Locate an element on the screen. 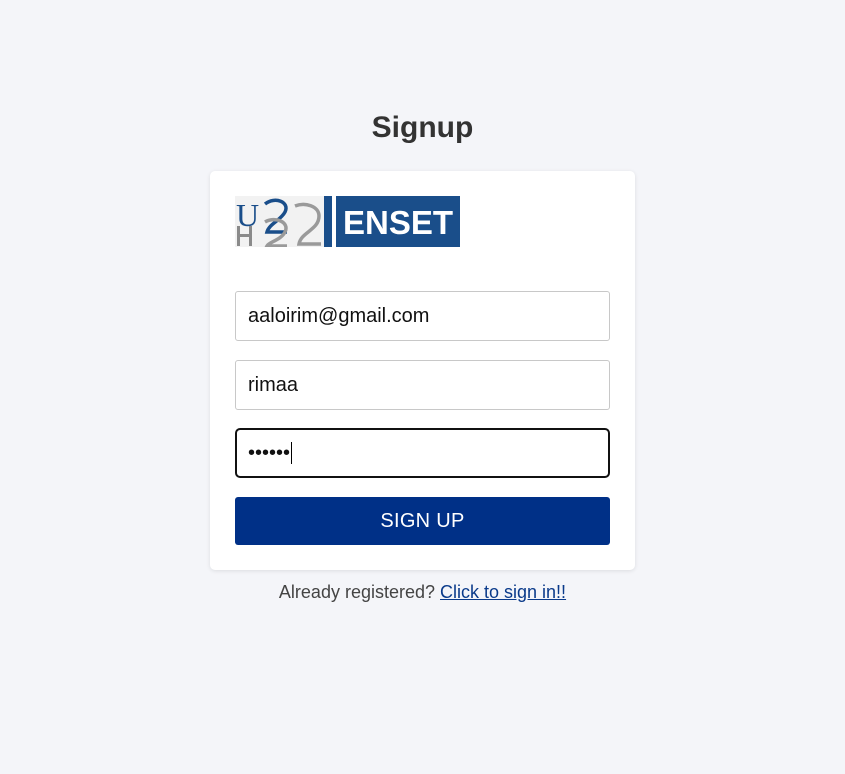  page-title: Signup is located at coordinates (422, 127).